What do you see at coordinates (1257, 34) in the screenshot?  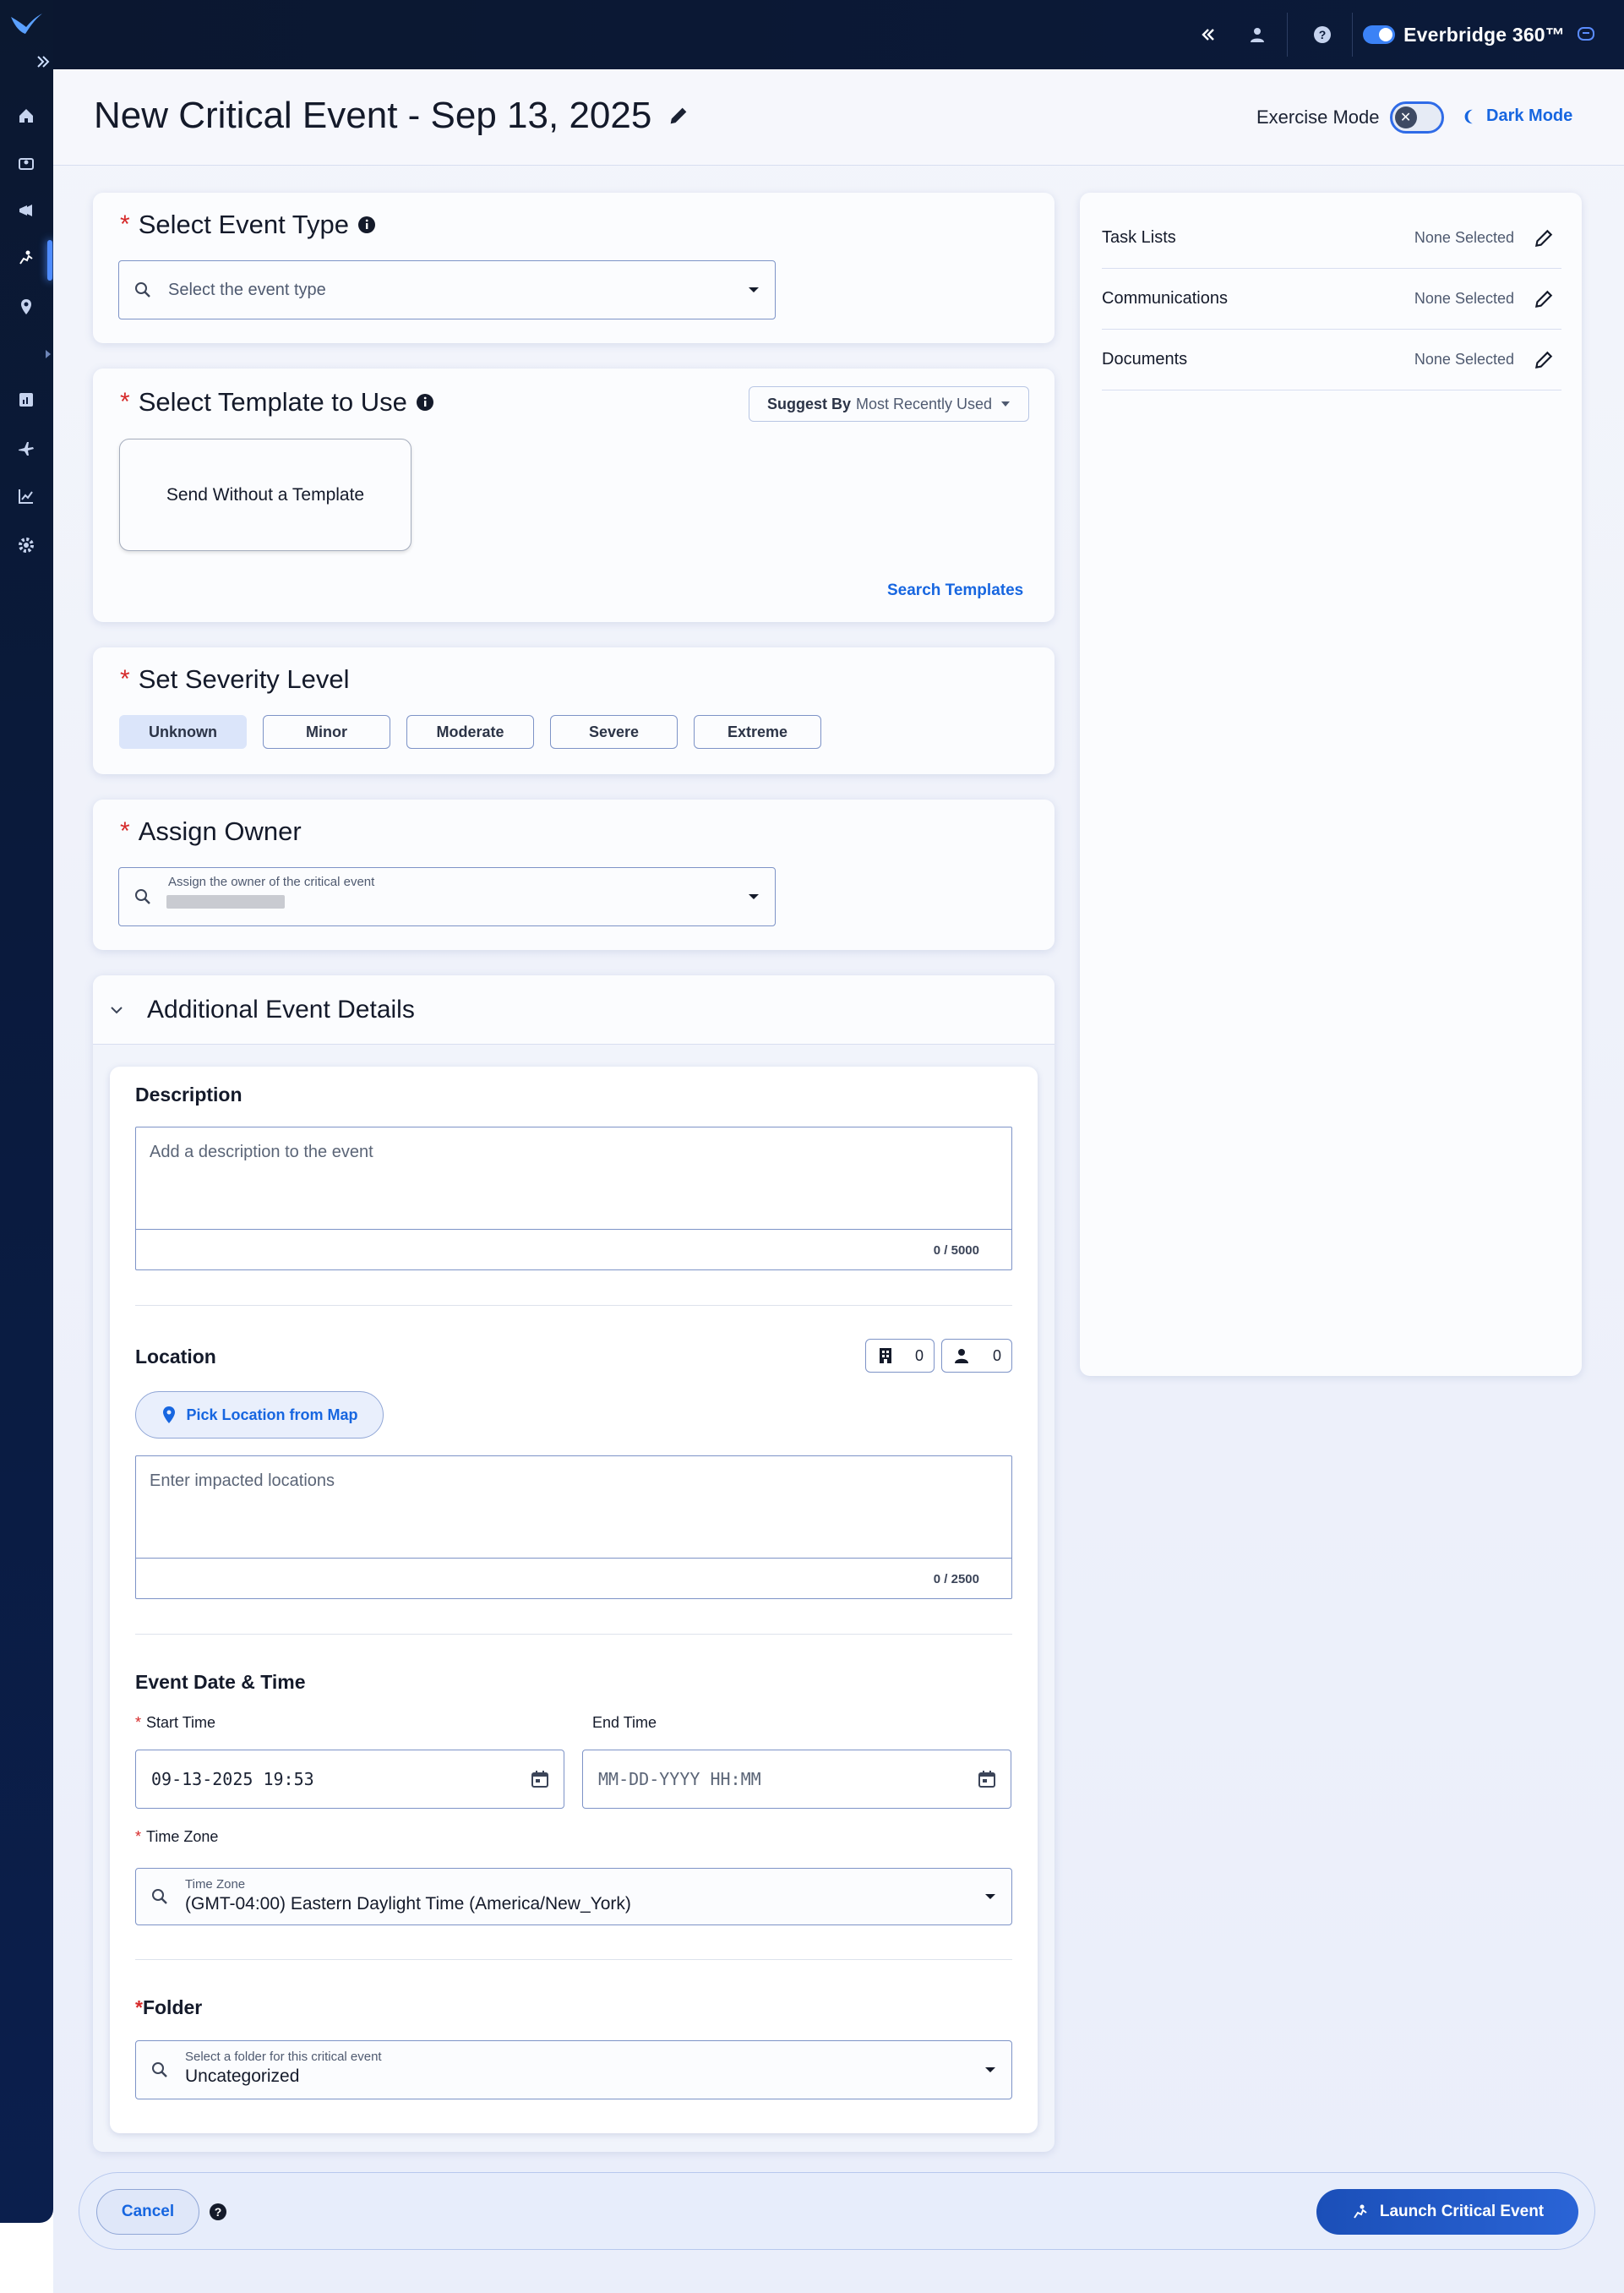 I see `user-profile-icon` at bounding box center [1257, 34].